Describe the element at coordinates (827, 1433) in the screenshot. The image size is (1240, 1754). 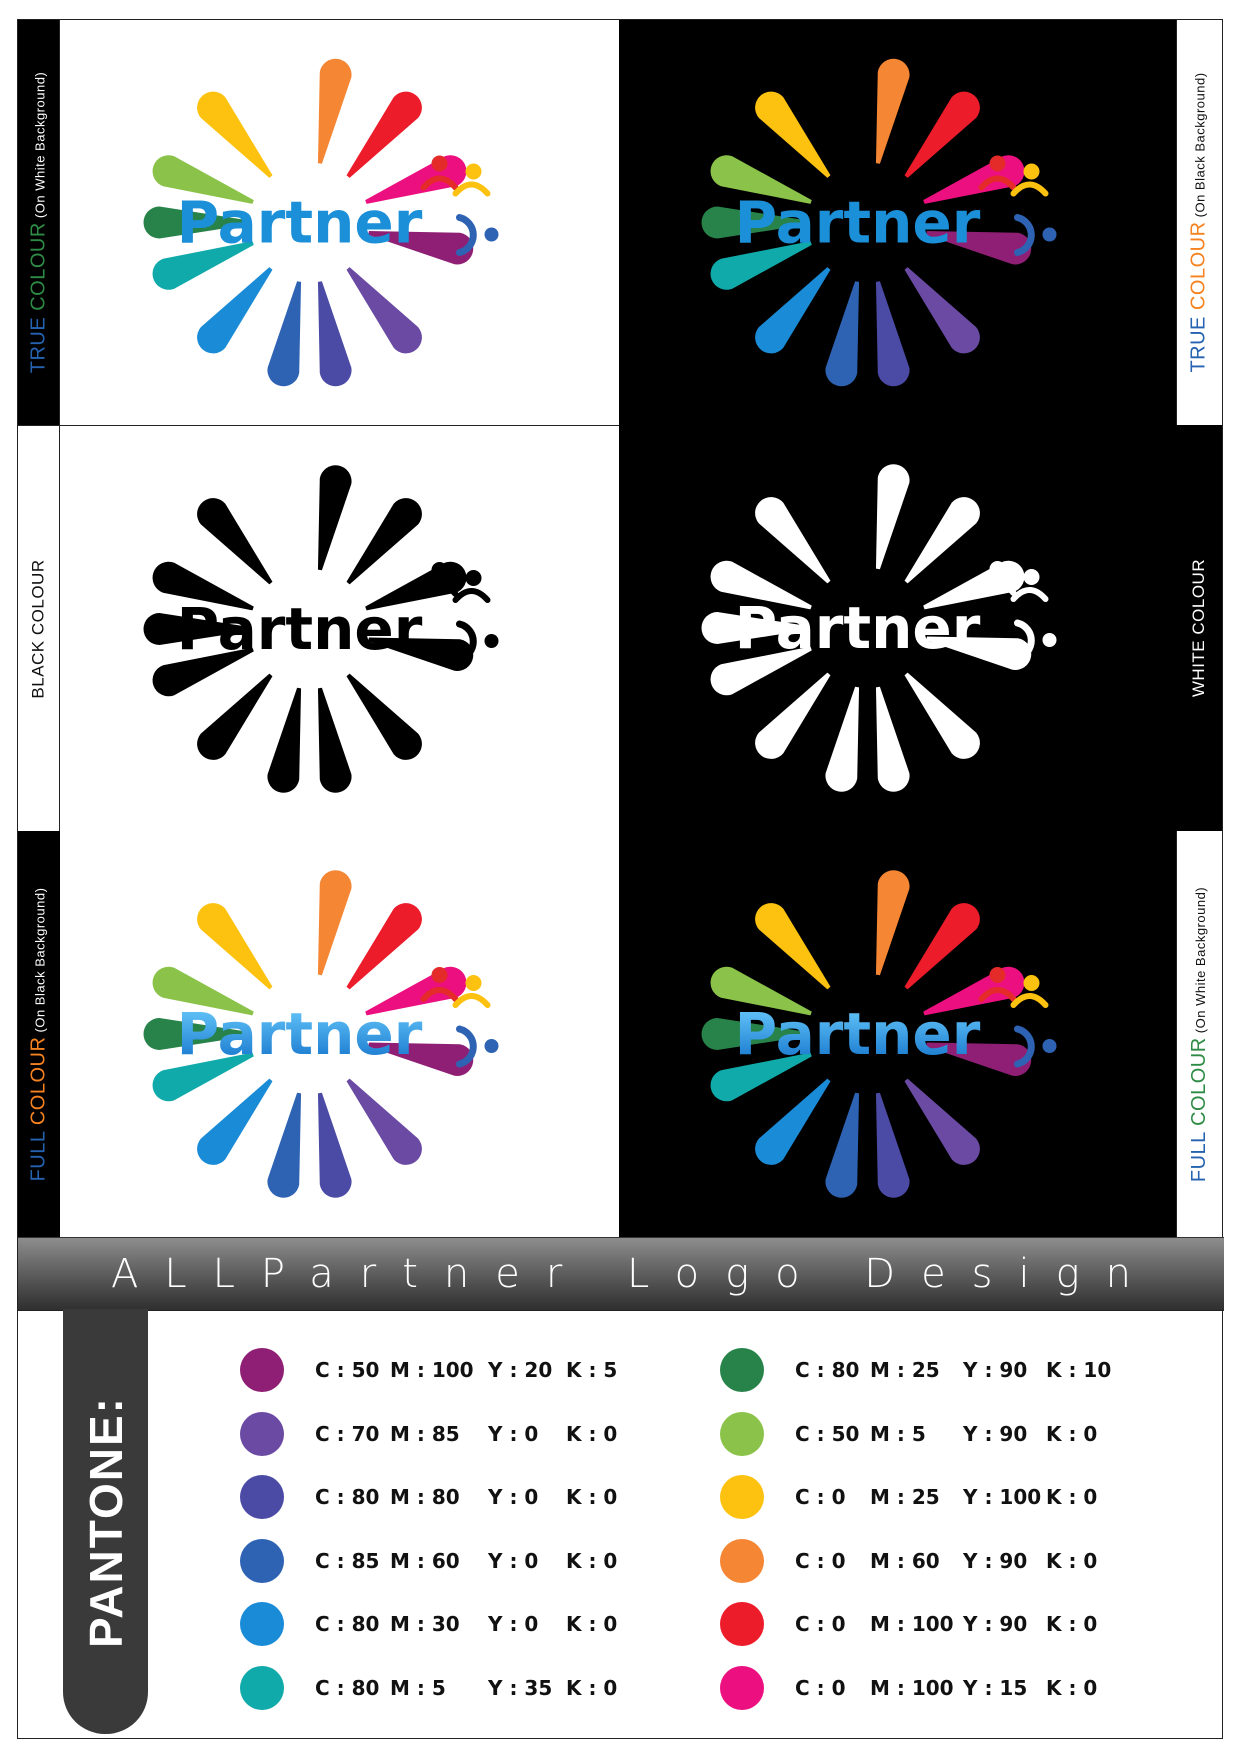
I see `cmyk-c: C : 50` at that location.